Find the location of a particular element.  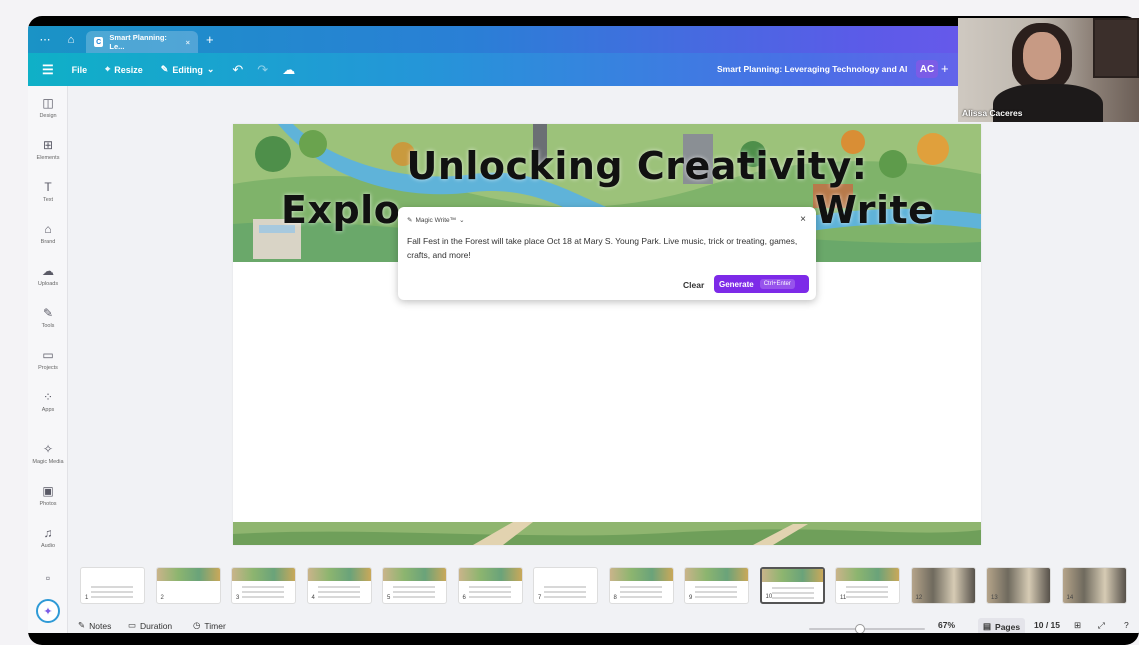

file-menu: File is located at coordinates (80, 70).